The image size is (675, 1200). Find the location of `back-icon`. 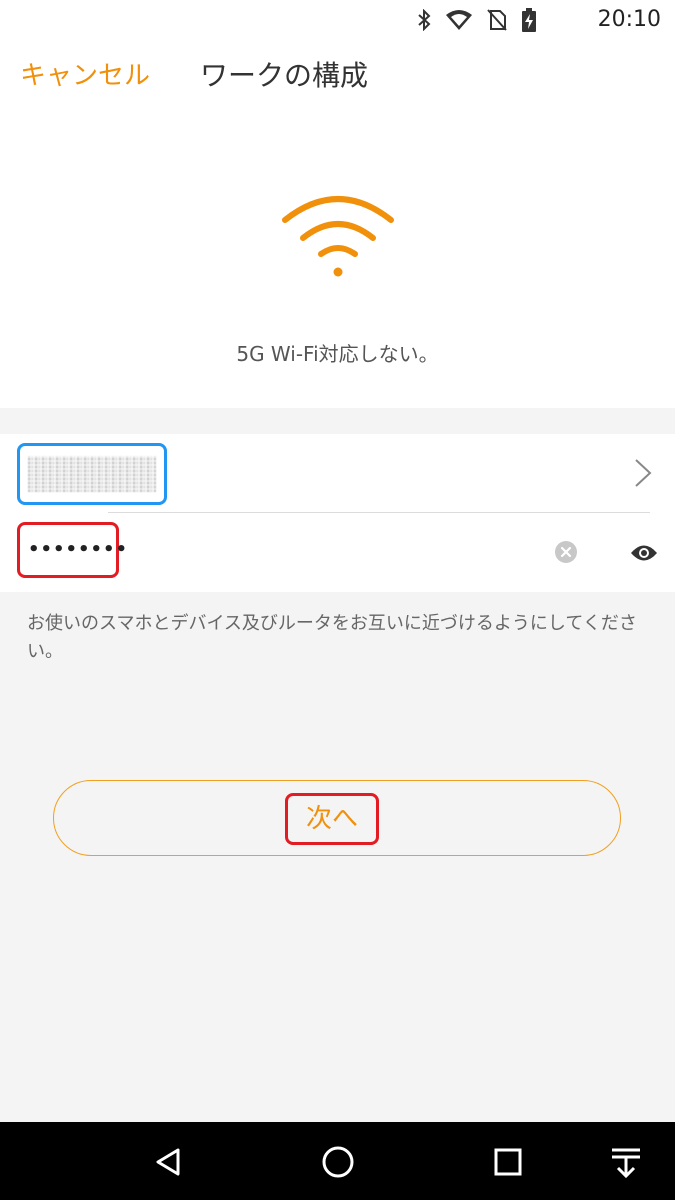

back-icon is located at coordinates (168, 1162).